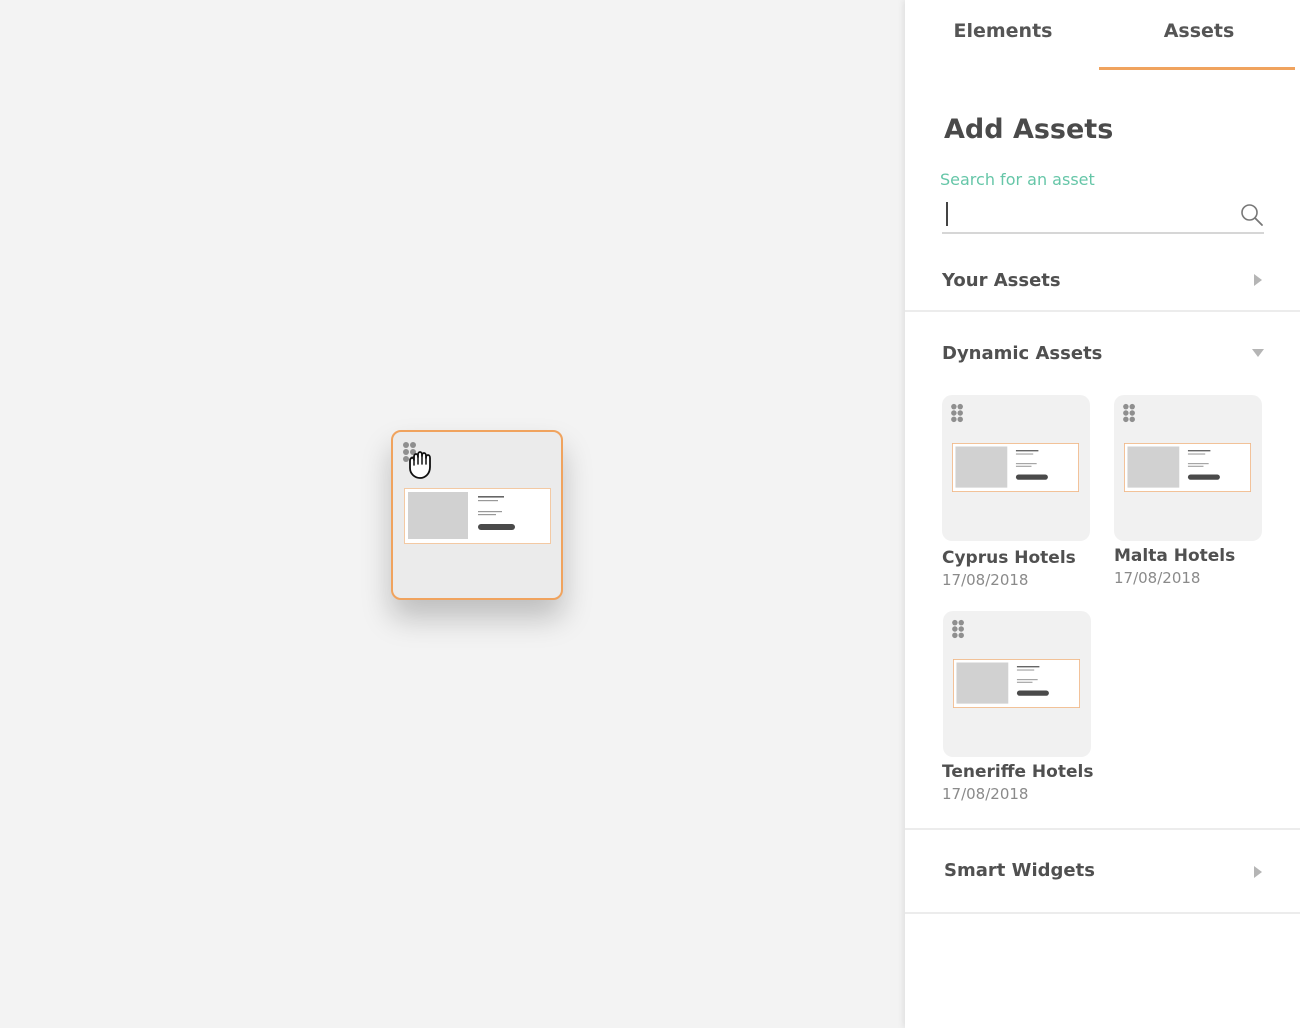  Describe the element at coordinates (1003, 35) in the screenshot. I see `tab-elements: Elements` at that location.